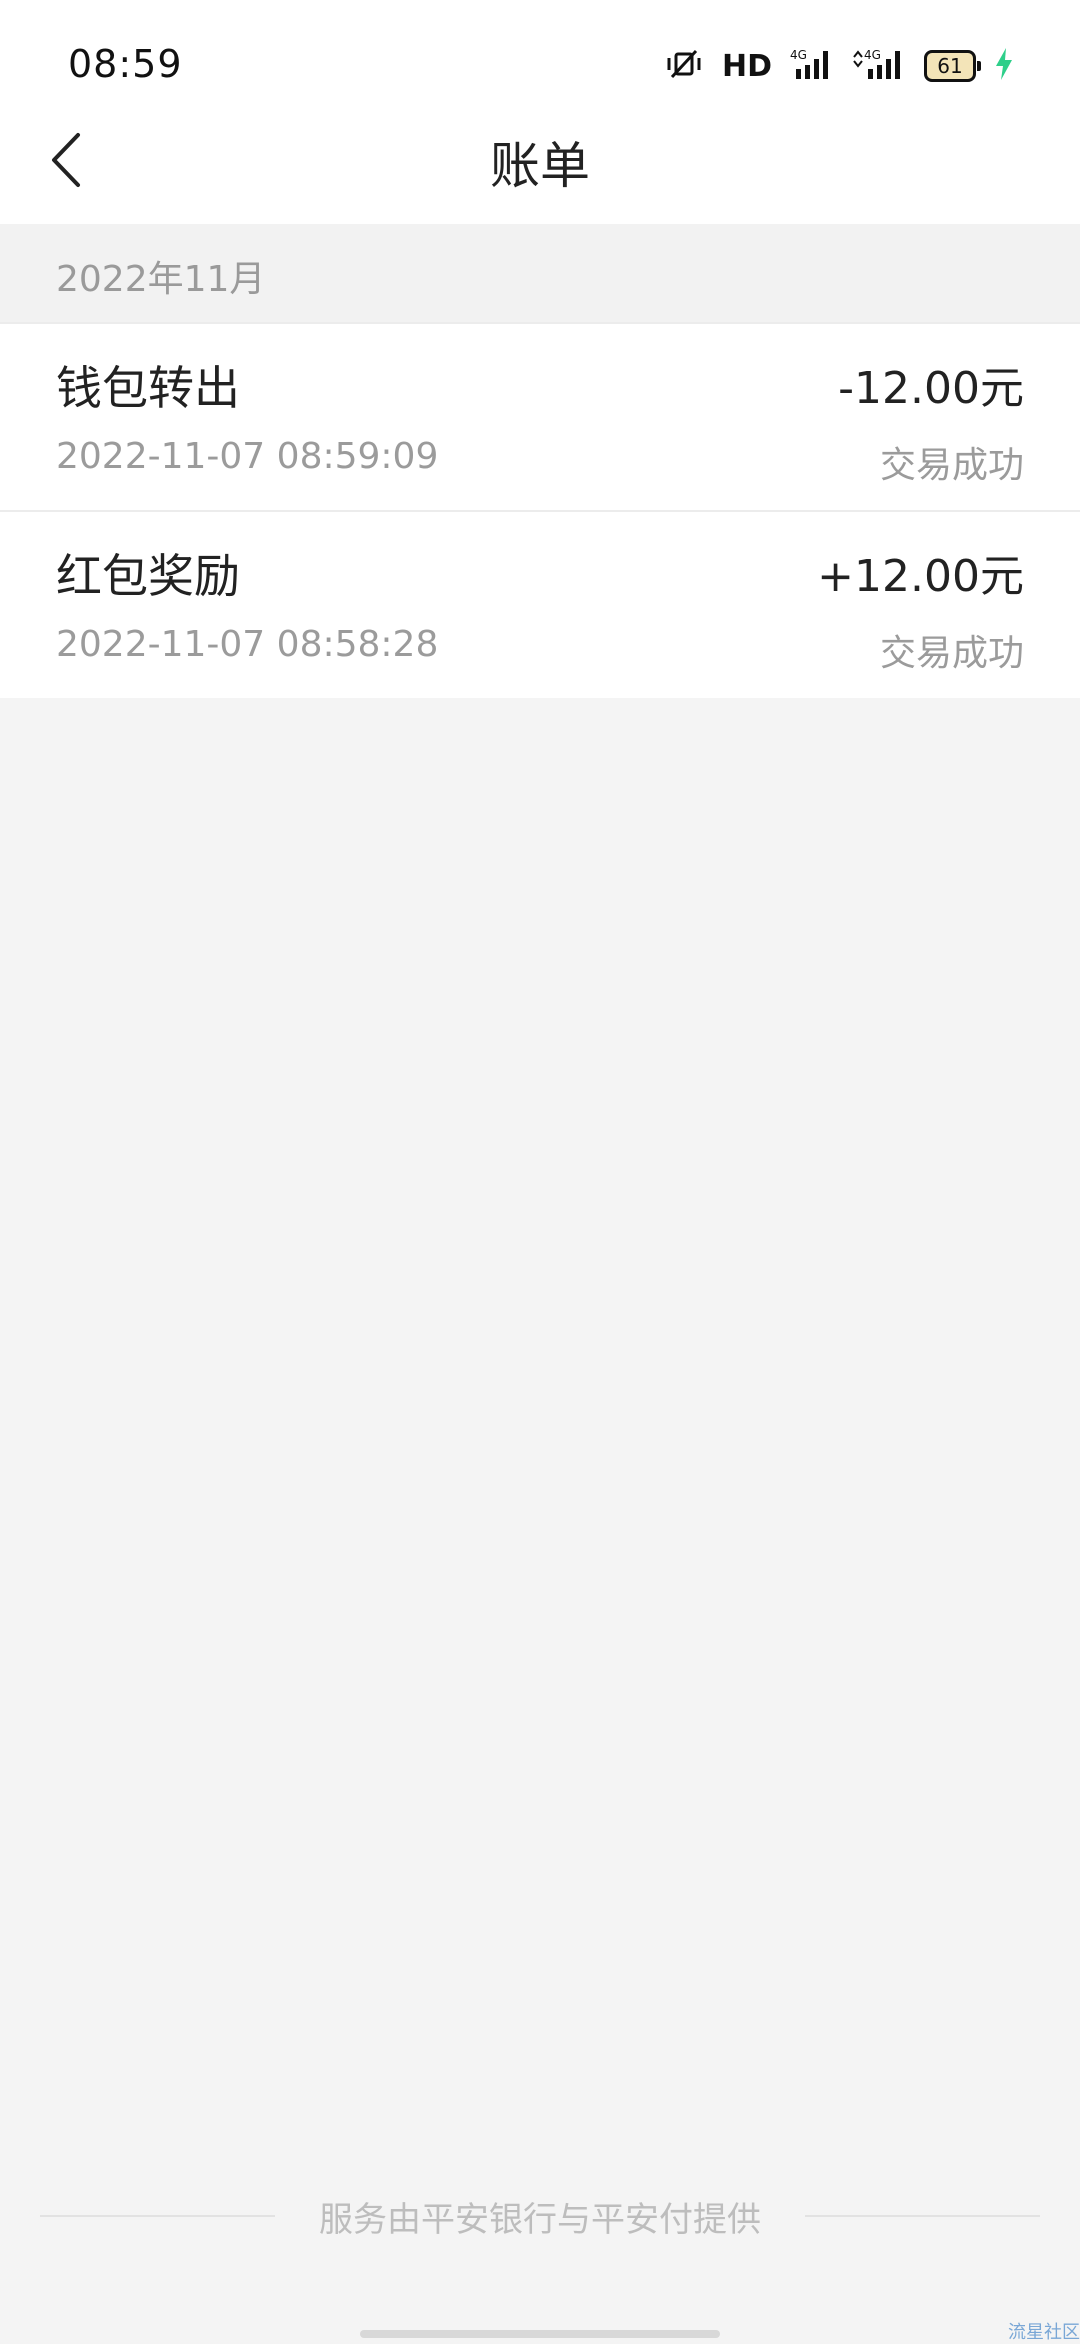  Describe the element at coordinates (1044, 2332) in the screenshot. I see `watermark: 流星社区` at that location.